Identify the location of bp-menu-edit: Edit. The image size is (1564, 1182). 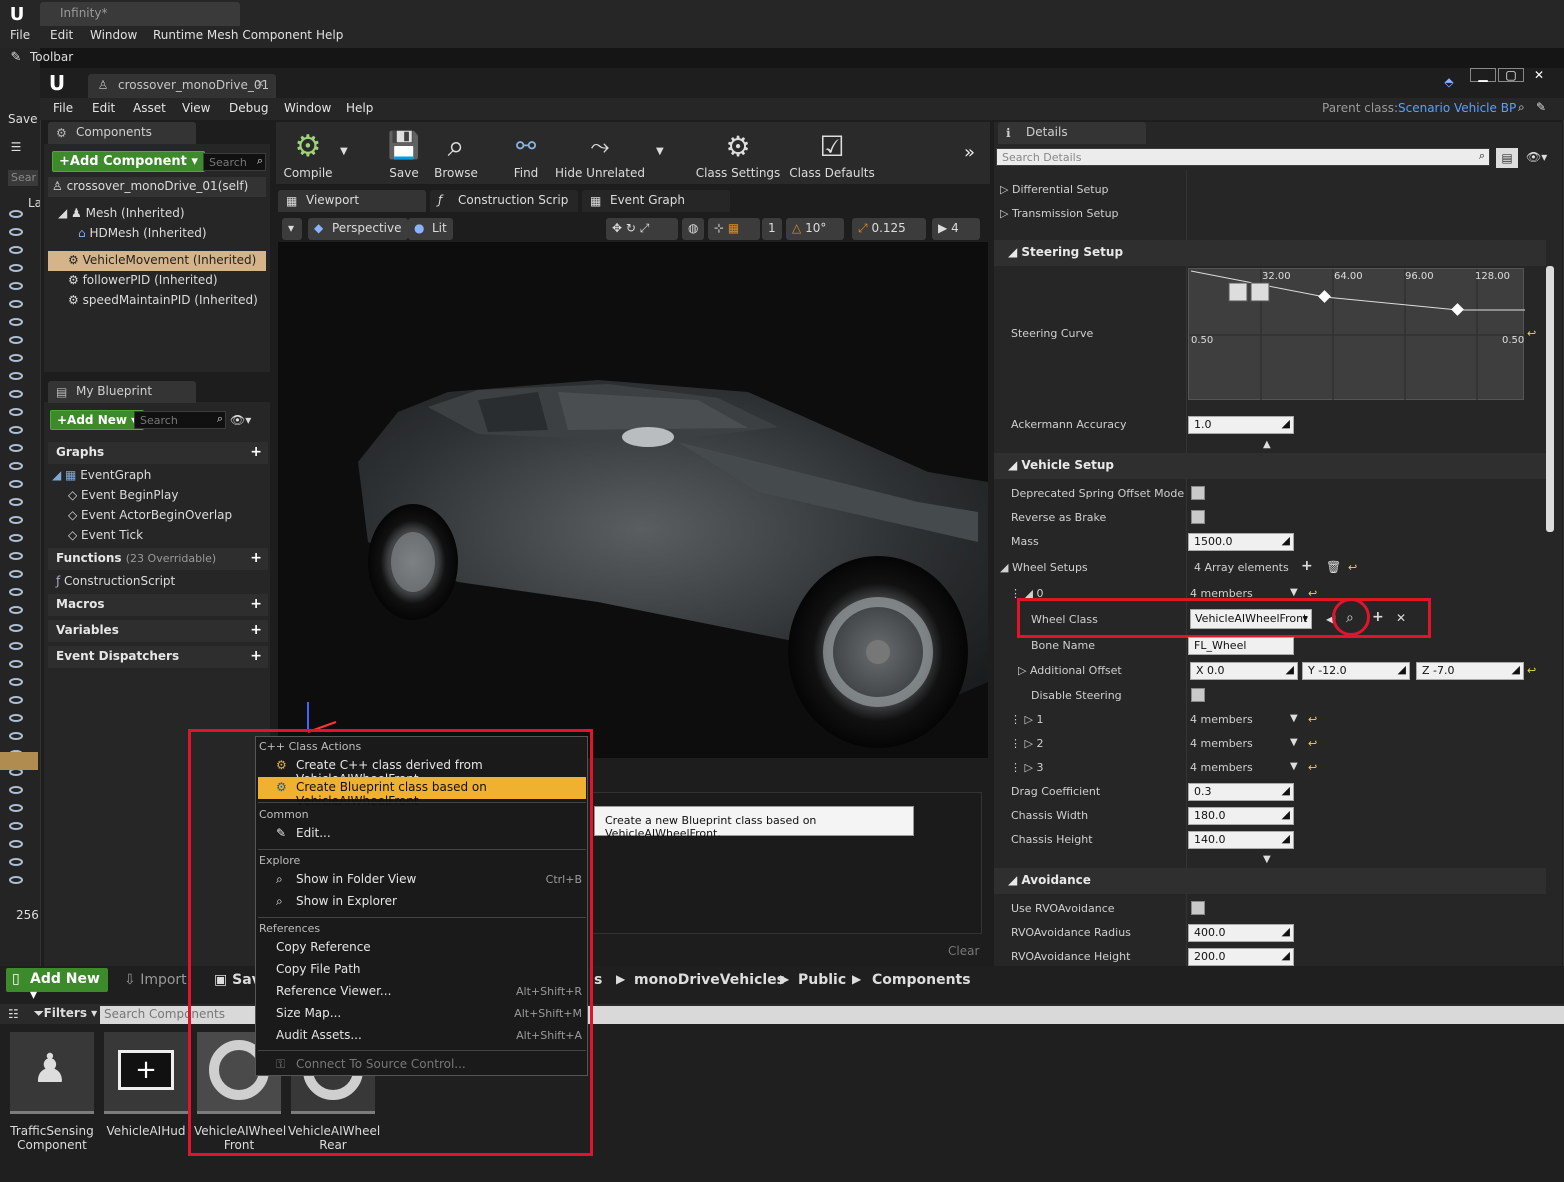
(103, 108).